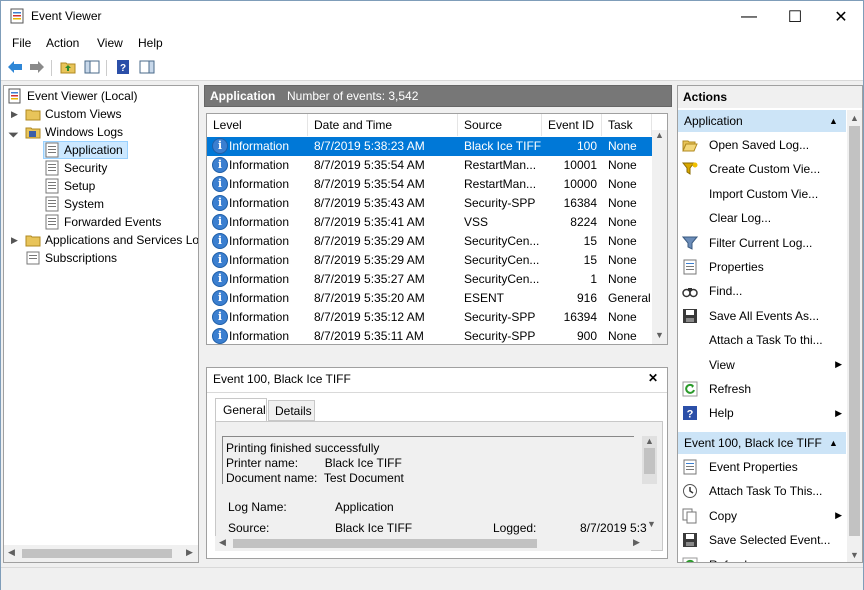 Image resolution: width=864 pixels, height=590 pixels. What do you see at coordinates (75, 168) in the screenshot?
I see `tree-item-security: Security` at bounding box center [75, 168].